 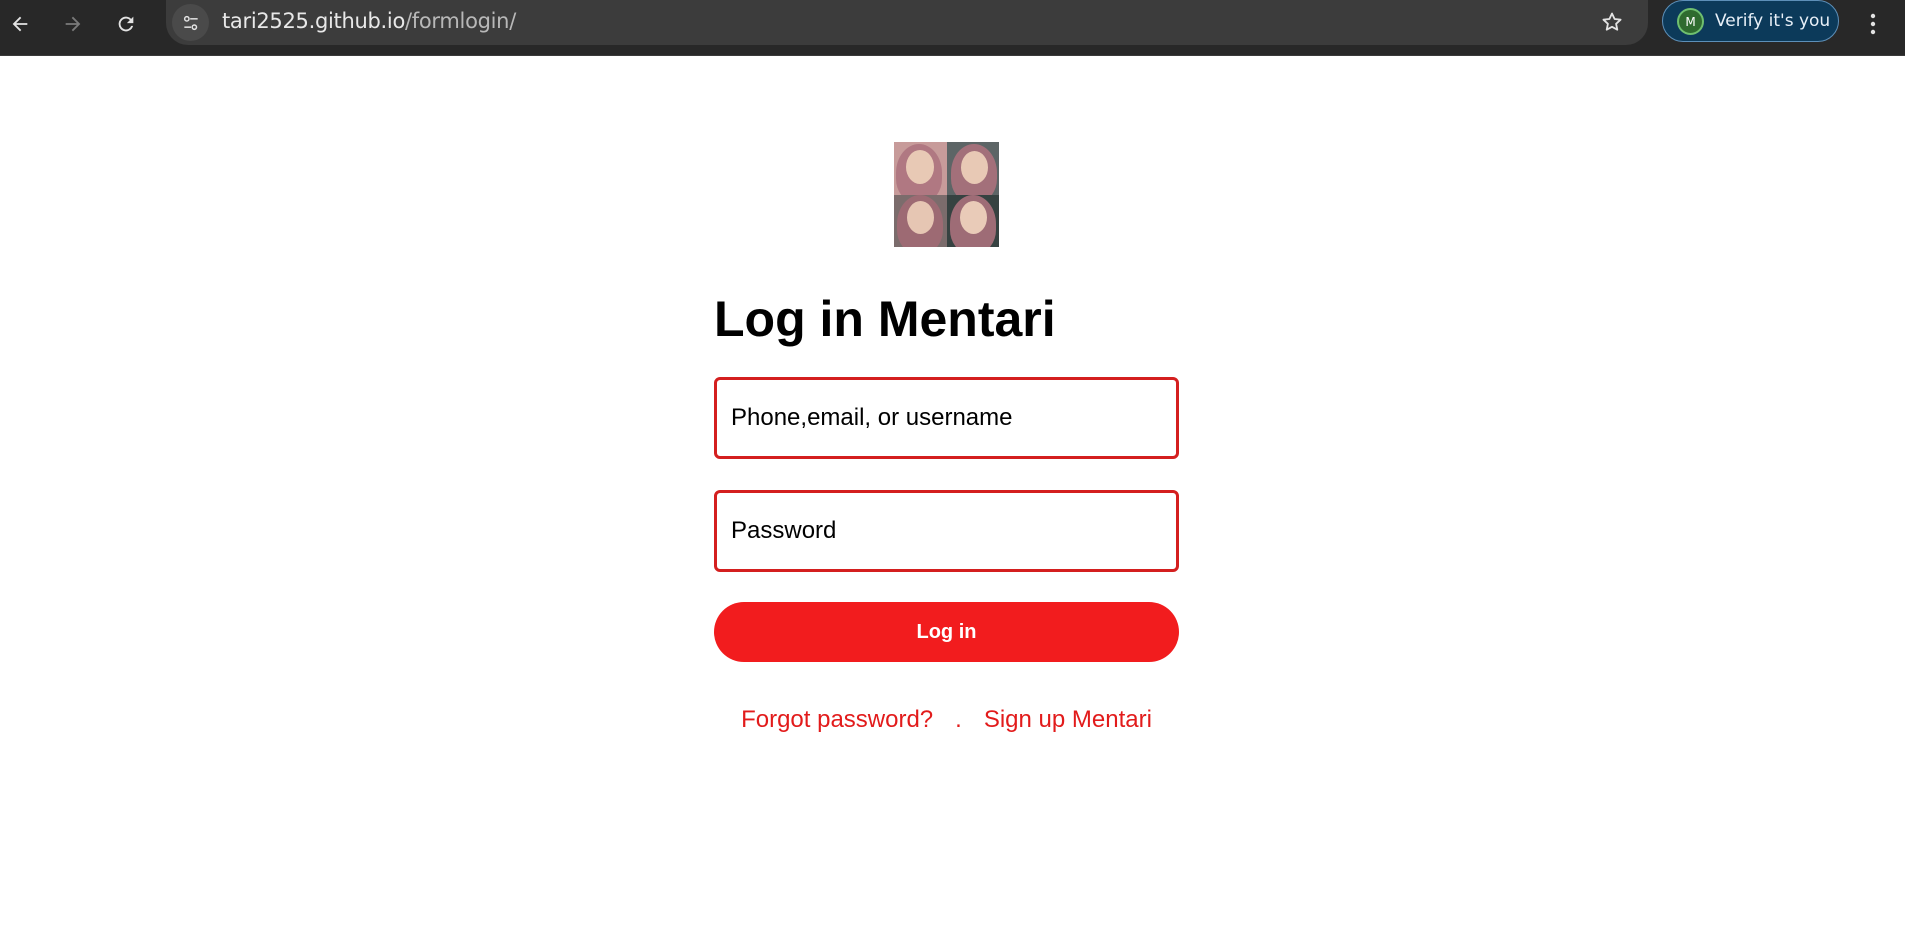 I want to click on site-info-button, so click(x=190, y=22).